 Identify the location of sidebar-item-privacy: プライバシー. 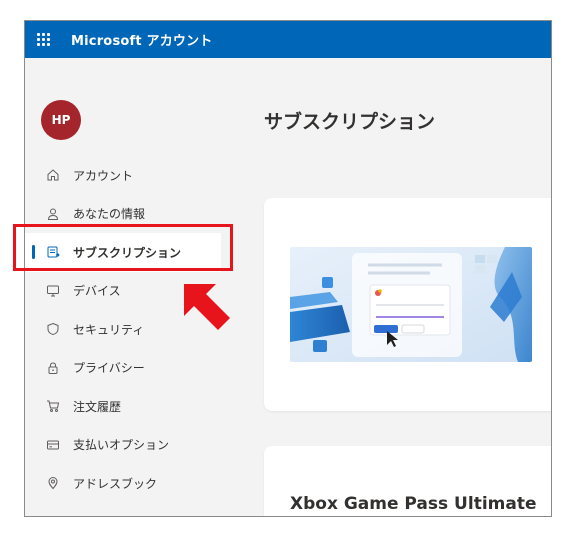
(123, 368).